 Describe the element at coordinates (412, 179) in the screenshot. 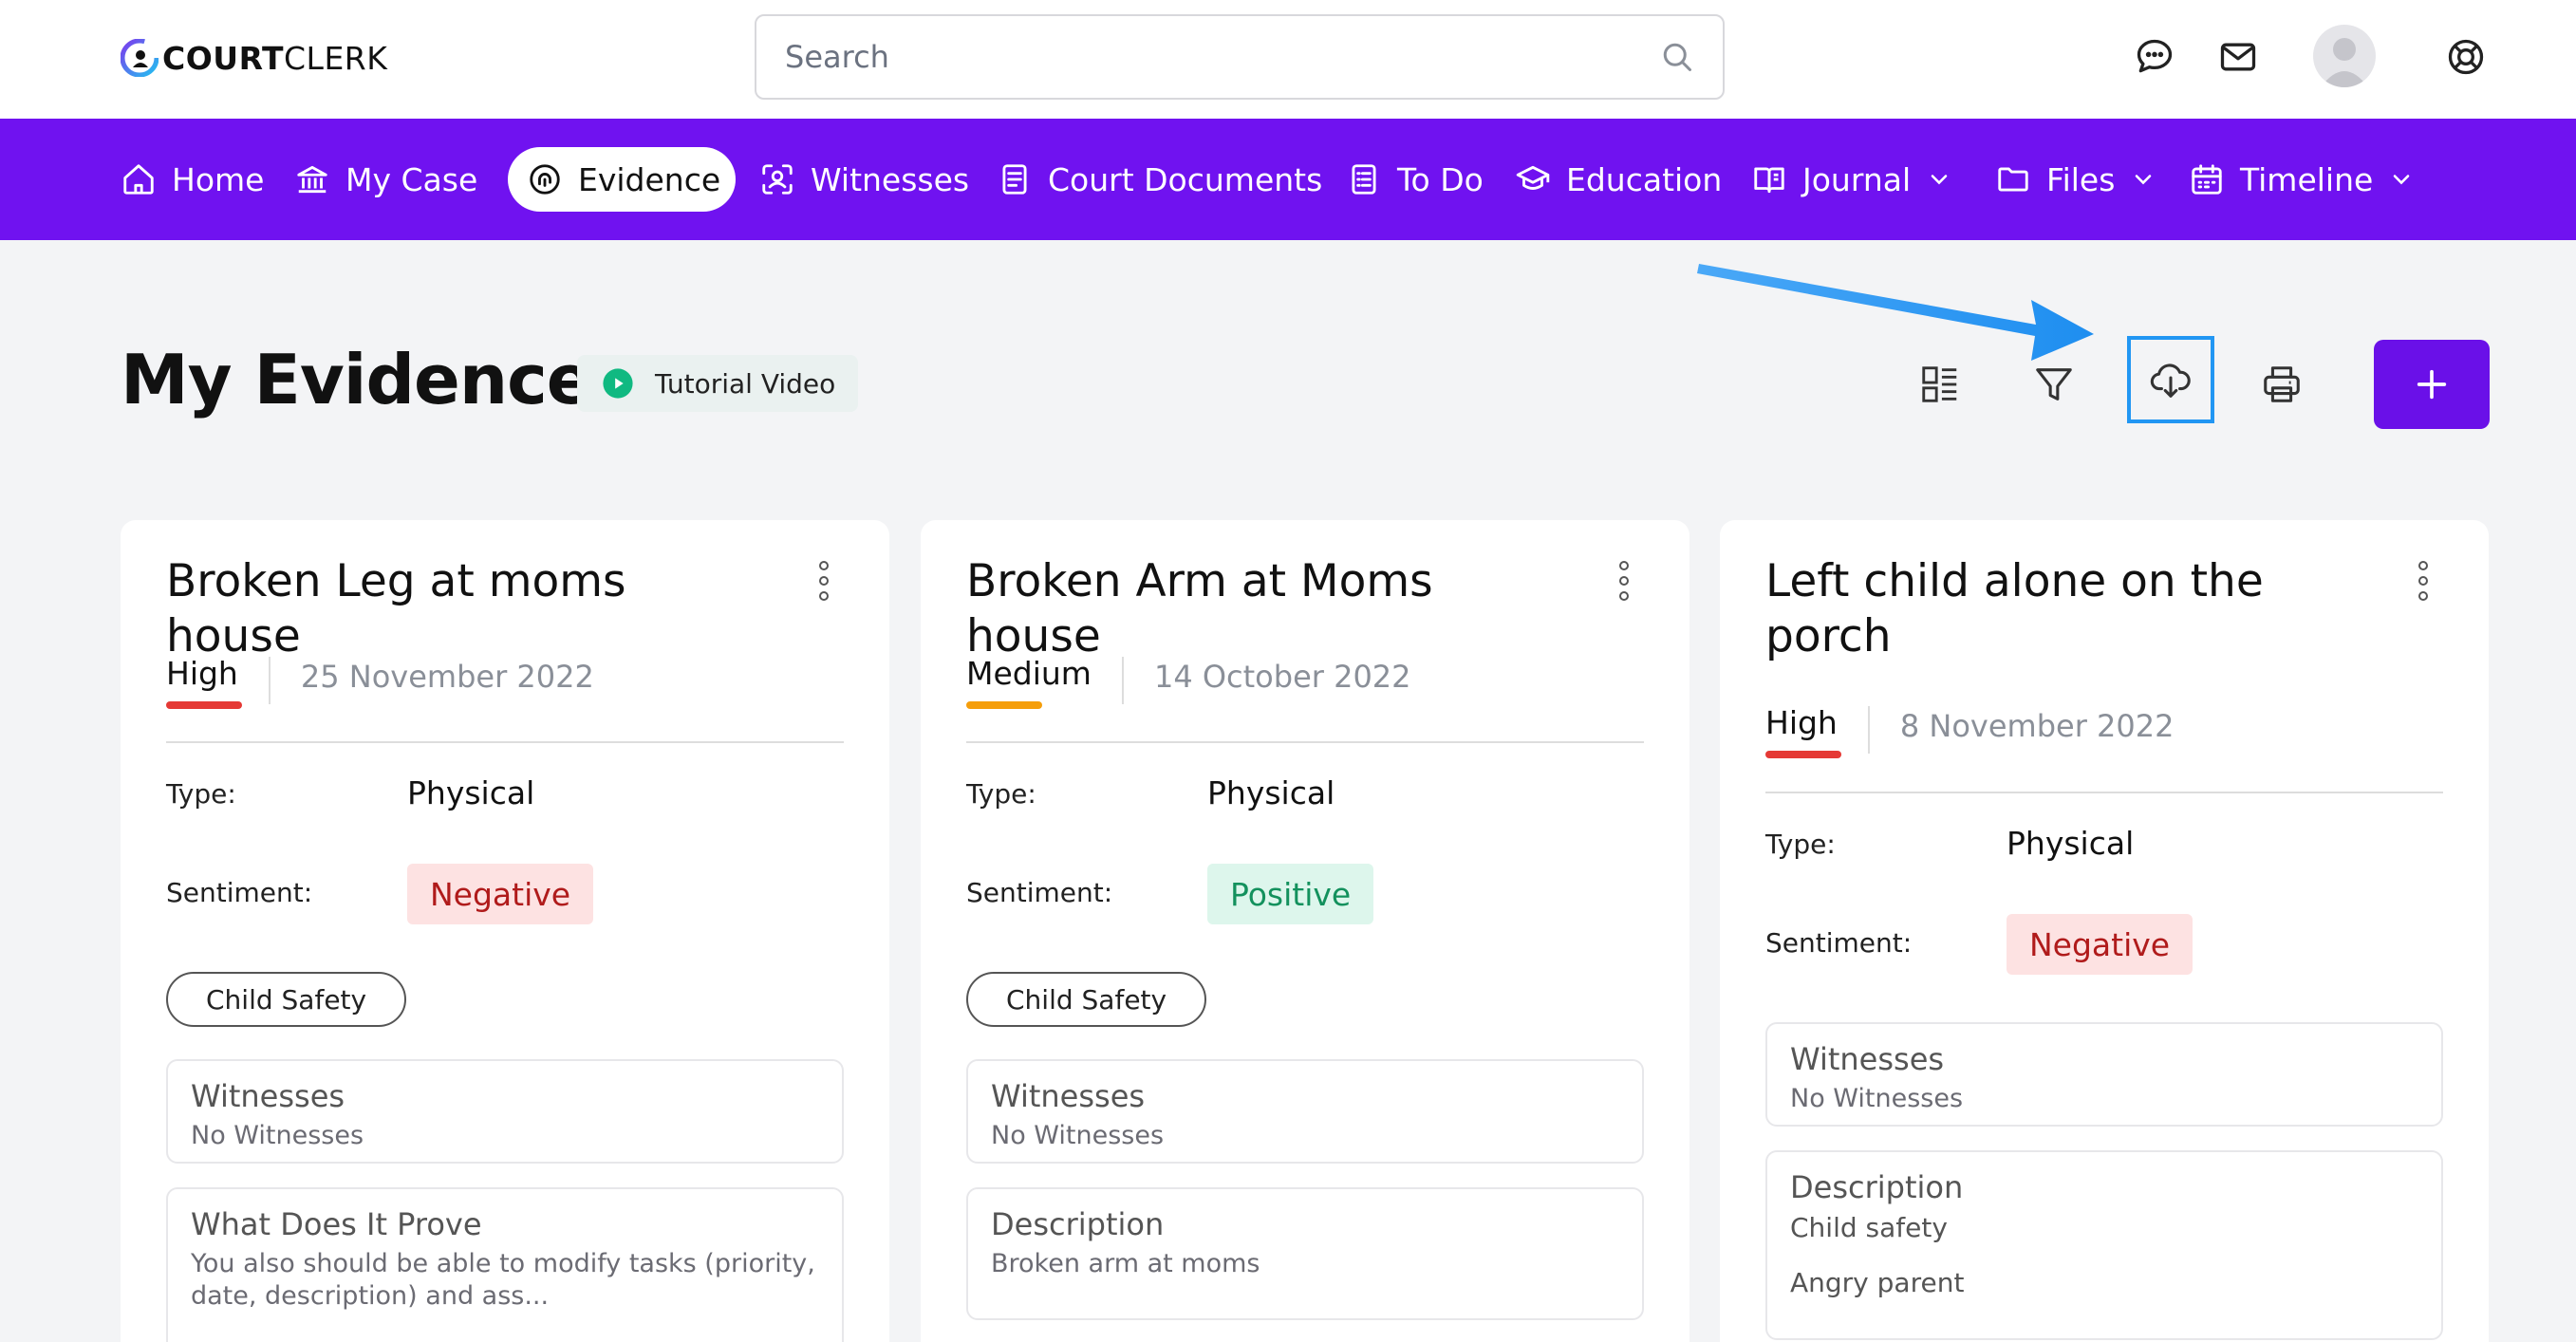

I see `nav-my-case-label: My Case` at that location.